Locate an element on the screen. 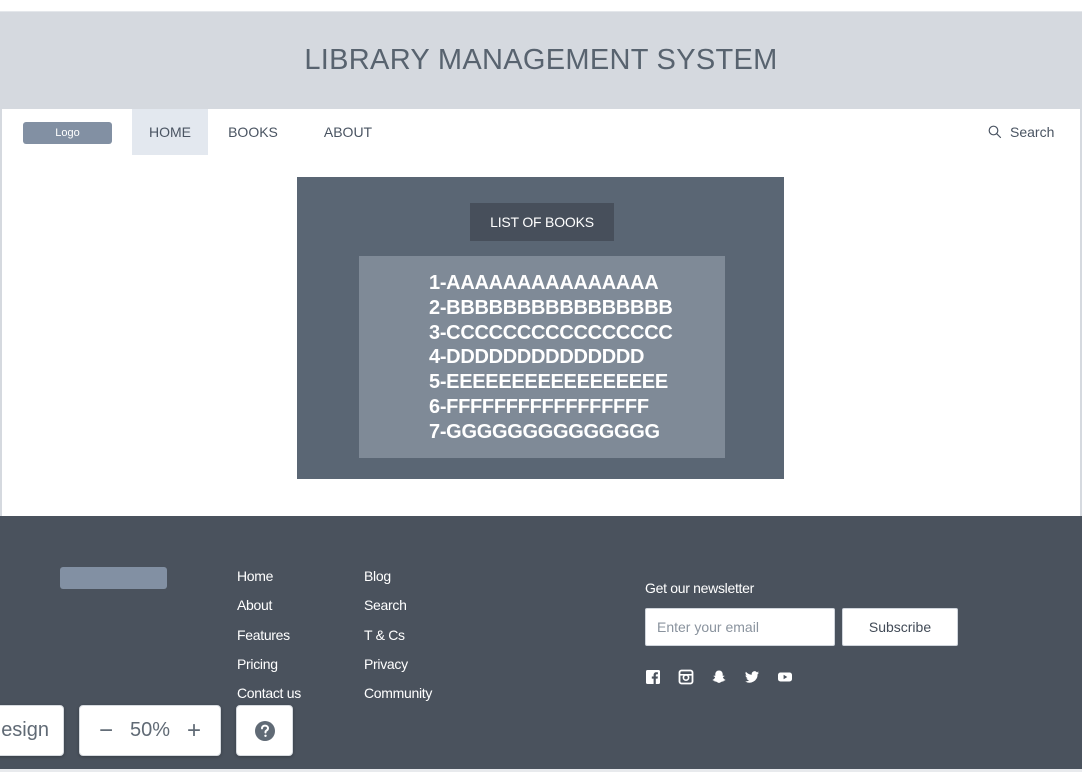 Image resolution: width=1082 pixels, height=772 pixels. book-item: 5-EEEEEEEEEEEEEEEEE is located at coordinates (548, 382).